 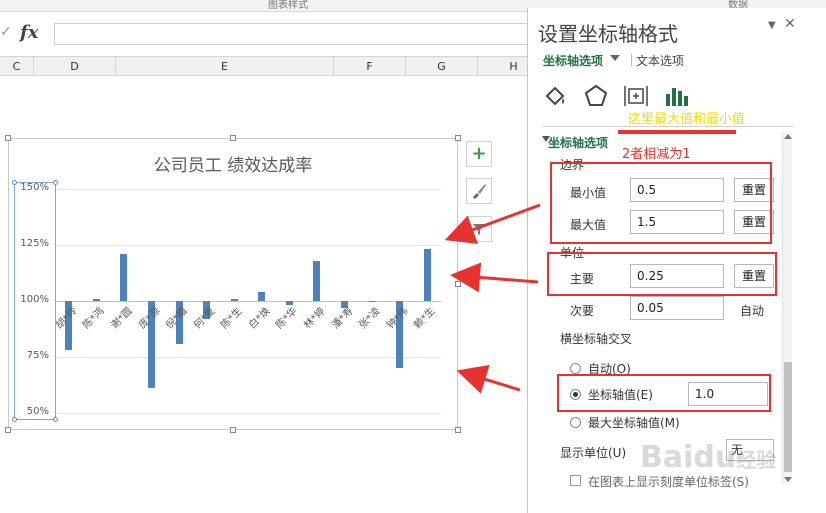 I want to click on arrow-to-max, so click(x=492, y=223).